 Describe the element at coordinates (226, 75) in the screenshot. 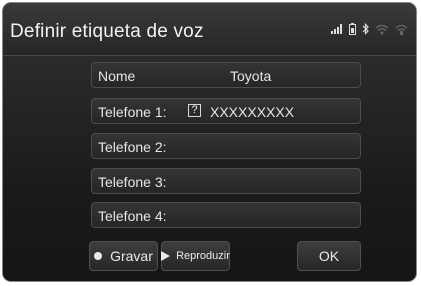

I see `name-row: Nome Toyota` at that location.